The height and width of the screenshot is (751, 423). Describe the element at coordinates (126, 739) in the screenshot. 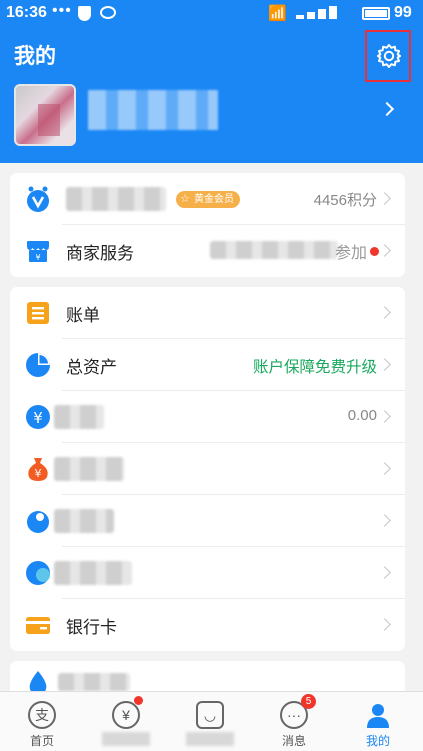

I see `tab-wealth-label-blurred` at that location.